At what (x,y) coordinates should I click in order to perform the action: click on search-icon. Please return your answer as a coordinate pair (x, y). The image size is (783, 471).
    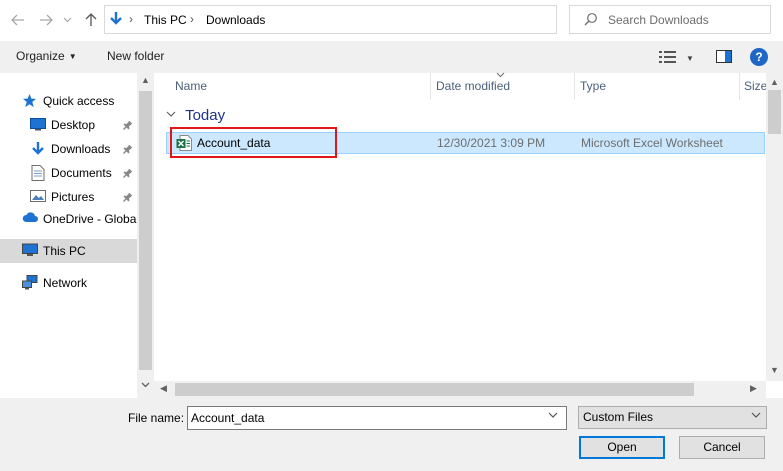
    Looking at the image, I should click on (591, 20).